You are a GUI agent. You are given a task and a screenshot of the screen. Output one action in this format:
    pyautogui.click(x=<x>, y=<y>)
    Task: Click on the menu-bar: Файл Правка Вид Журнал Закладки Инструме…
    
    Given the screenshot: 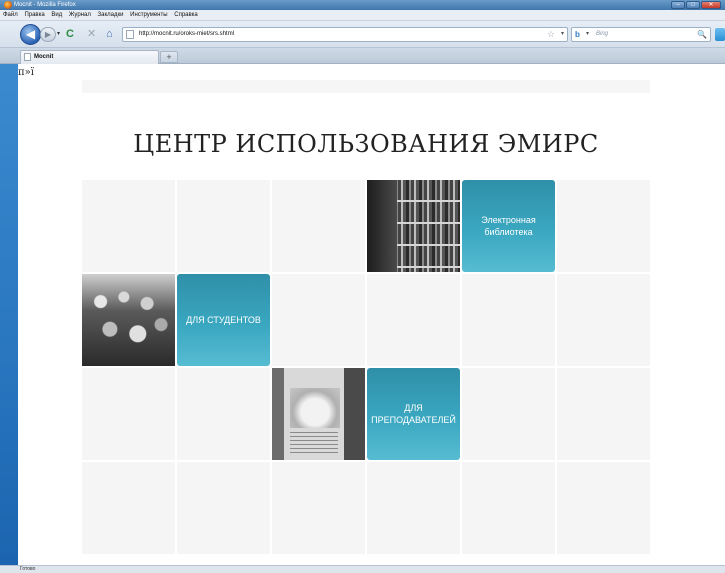 What is the action you would take?
    pyautogui.click(x=362, y=15)
    